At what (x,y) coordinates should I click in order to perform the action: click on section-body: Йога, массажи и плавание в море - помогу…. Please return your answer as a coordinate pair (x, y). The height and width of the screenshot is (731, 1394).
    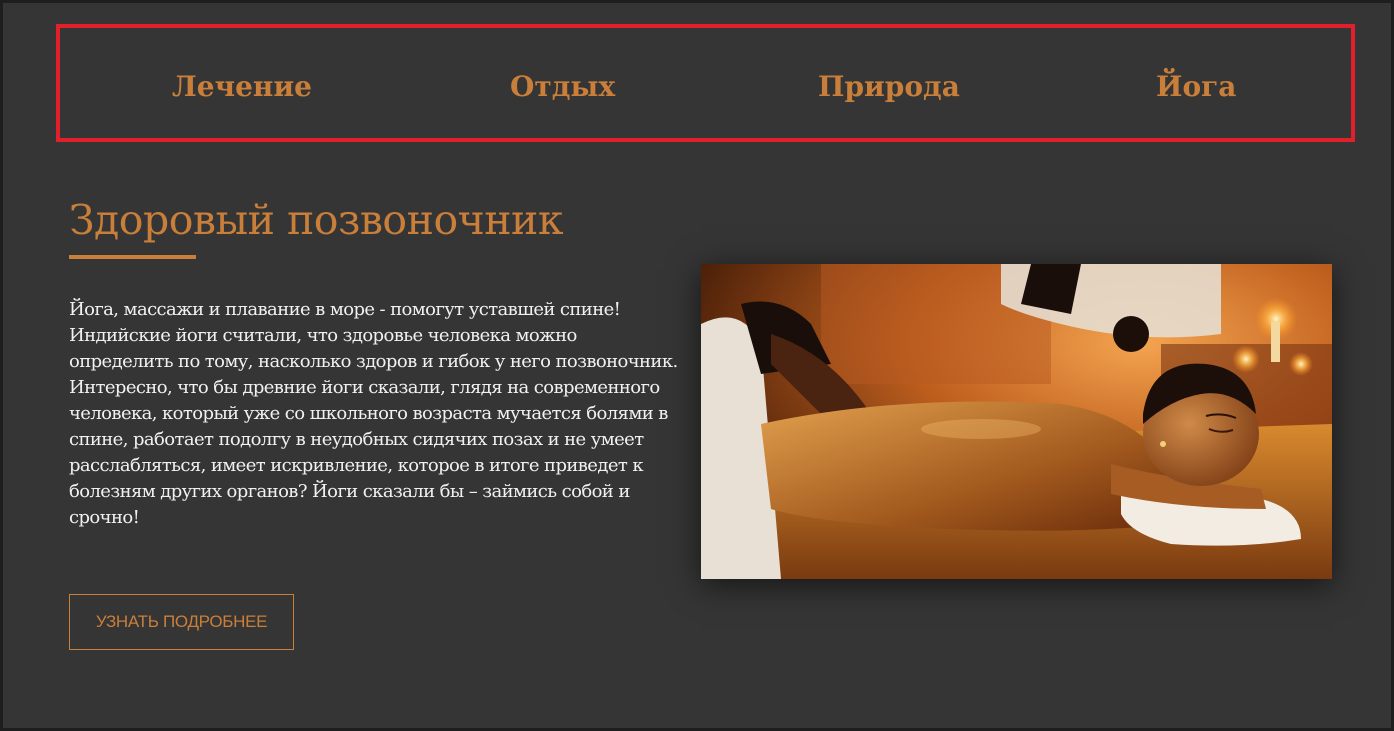
    Looking at the image, I should click on (374, 414).